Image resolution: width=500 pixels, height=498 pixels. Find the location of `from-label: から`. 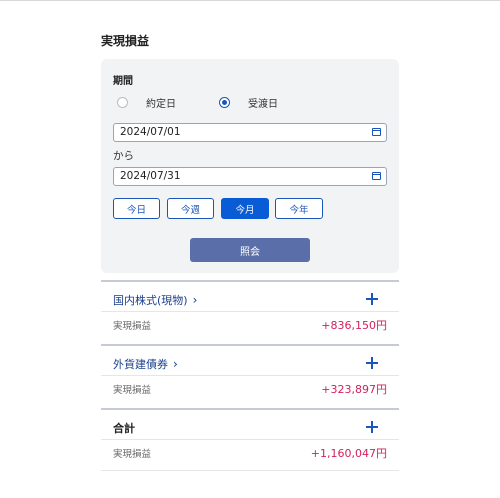

from-label: から is located at coordinates (123, 156).